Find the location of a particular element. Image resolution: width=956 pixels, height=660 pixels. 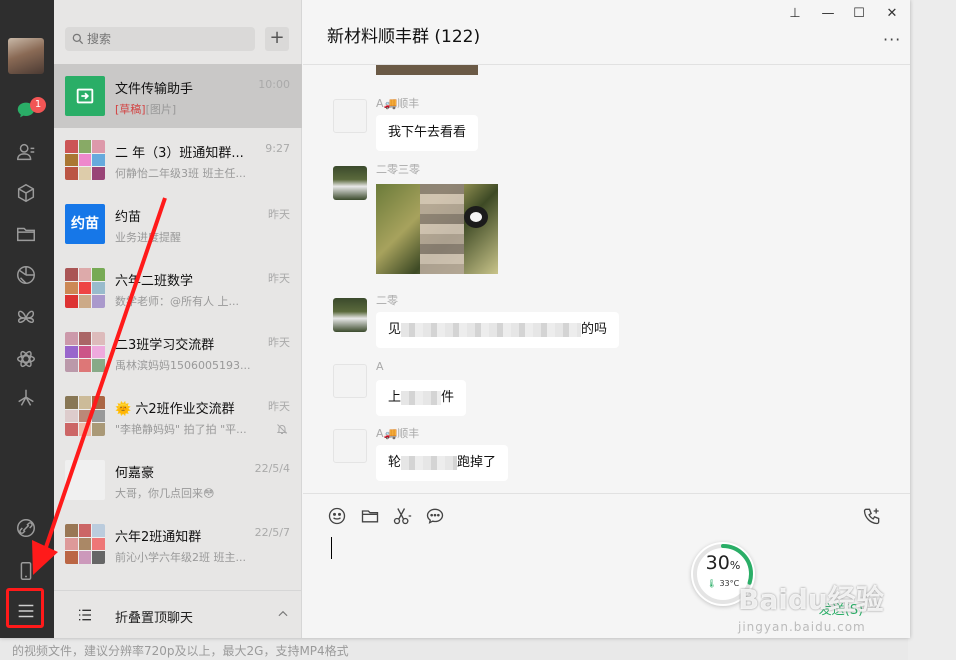

message-bubble: 见 的吗 is located at coordinates (498, 330).